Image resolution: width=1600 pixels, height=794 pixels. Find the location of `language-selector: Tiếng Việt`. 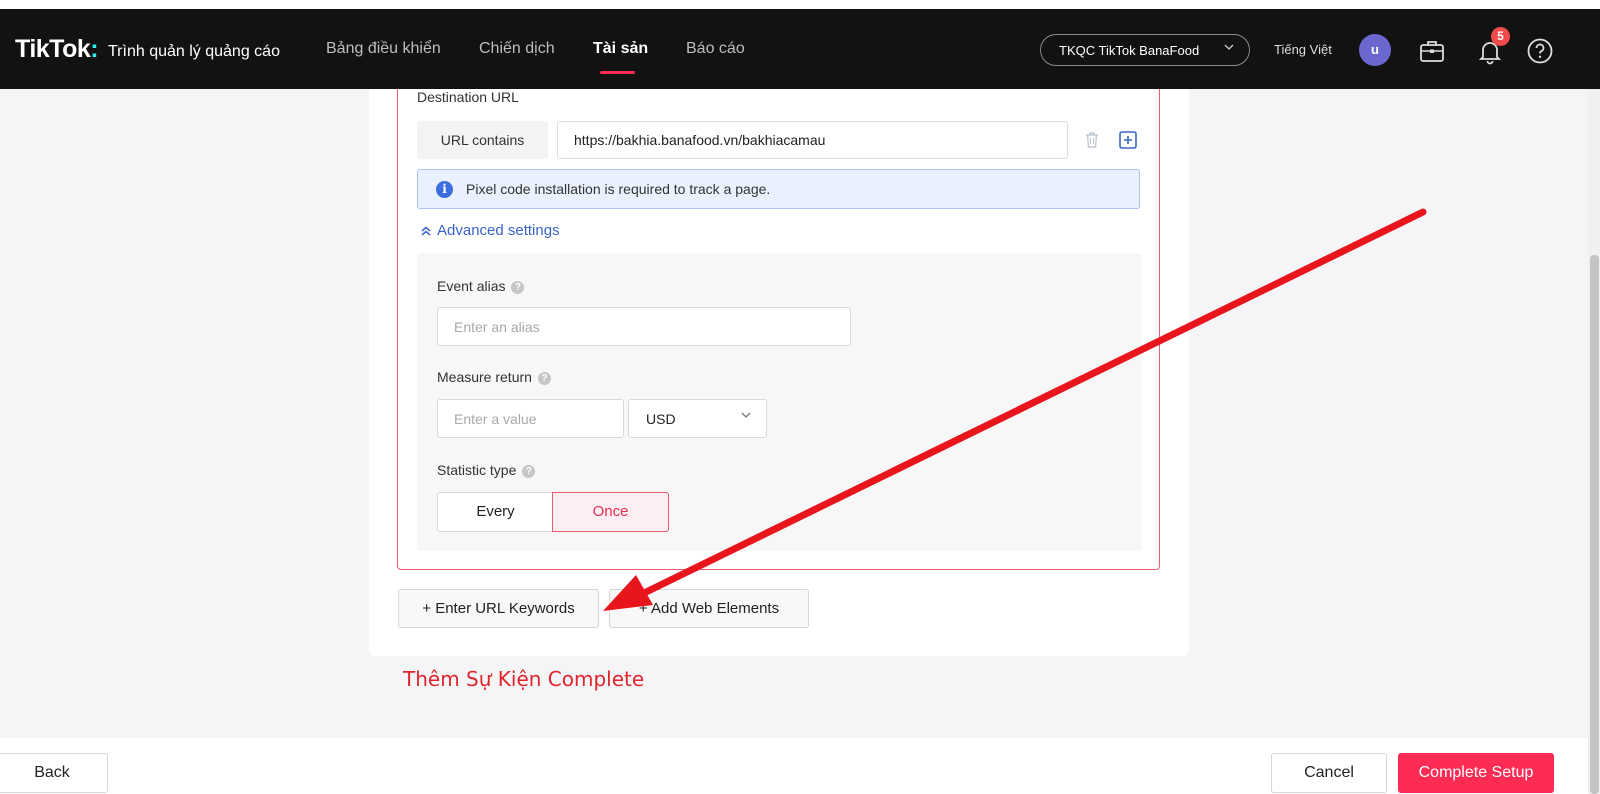

language-selector: Tiếng Việt is located at coordinates (1303, 49).